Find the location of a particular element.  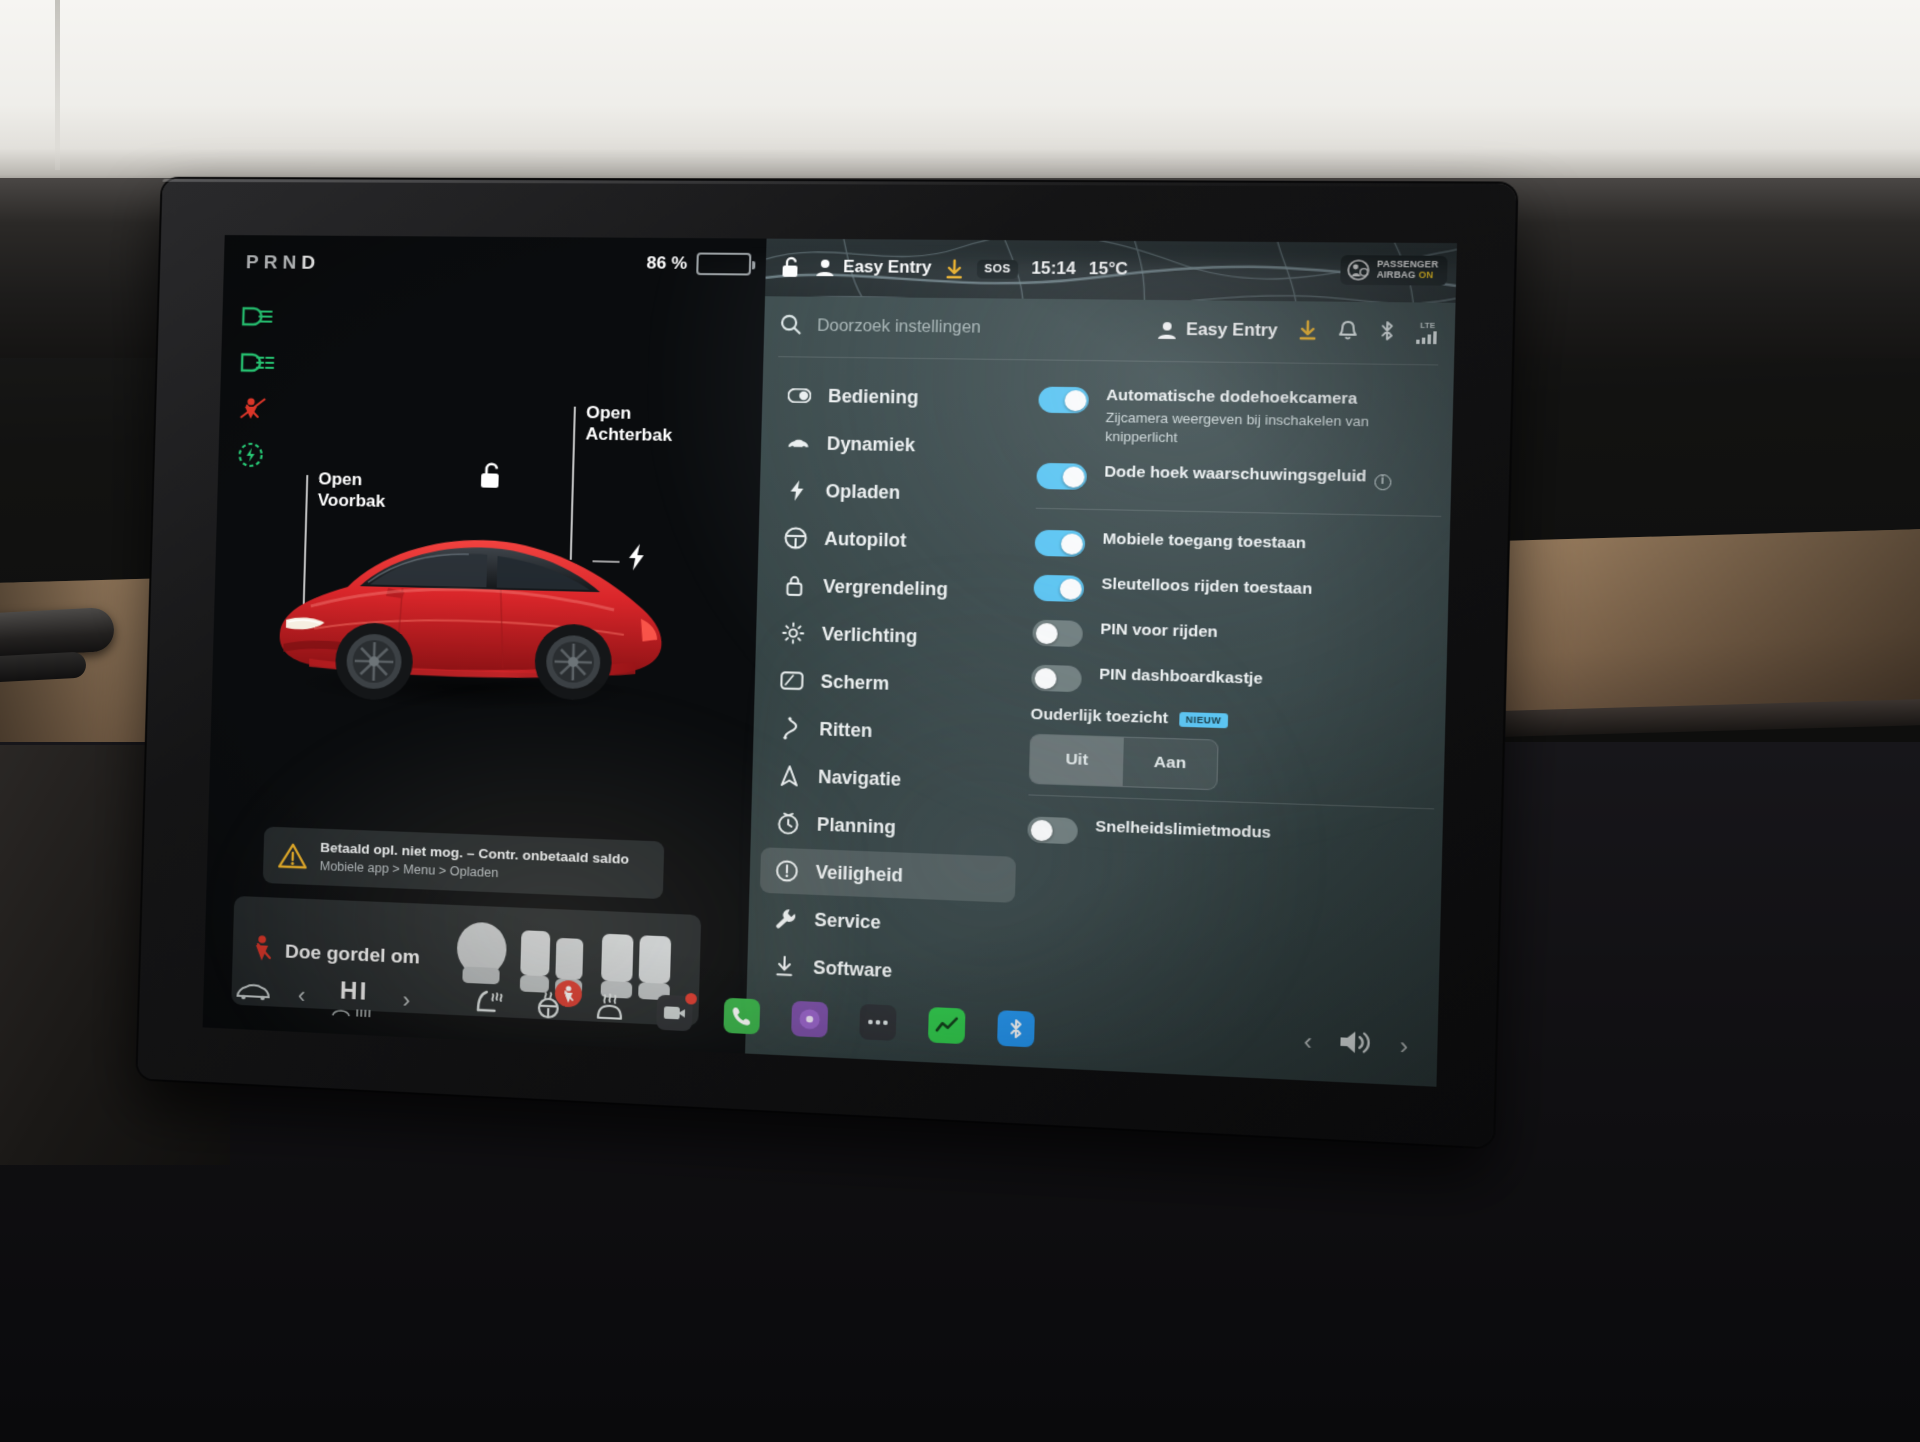

setting-label: PIN voor rijden is located at coordinates (1159, 632).